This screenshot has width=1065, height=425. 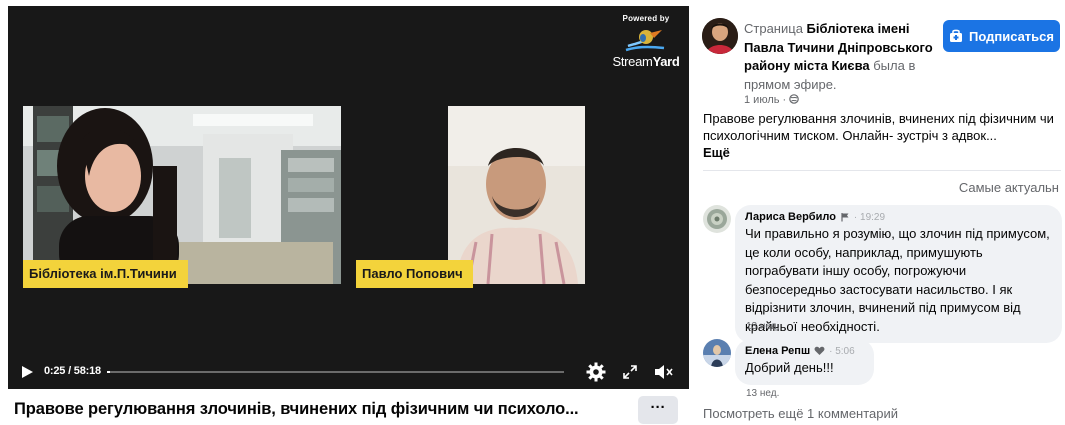 What do you see at coordinates (842, 351) in the screenshot?
I see `comment-time: · 5:06` at bounding box center [842, 351].